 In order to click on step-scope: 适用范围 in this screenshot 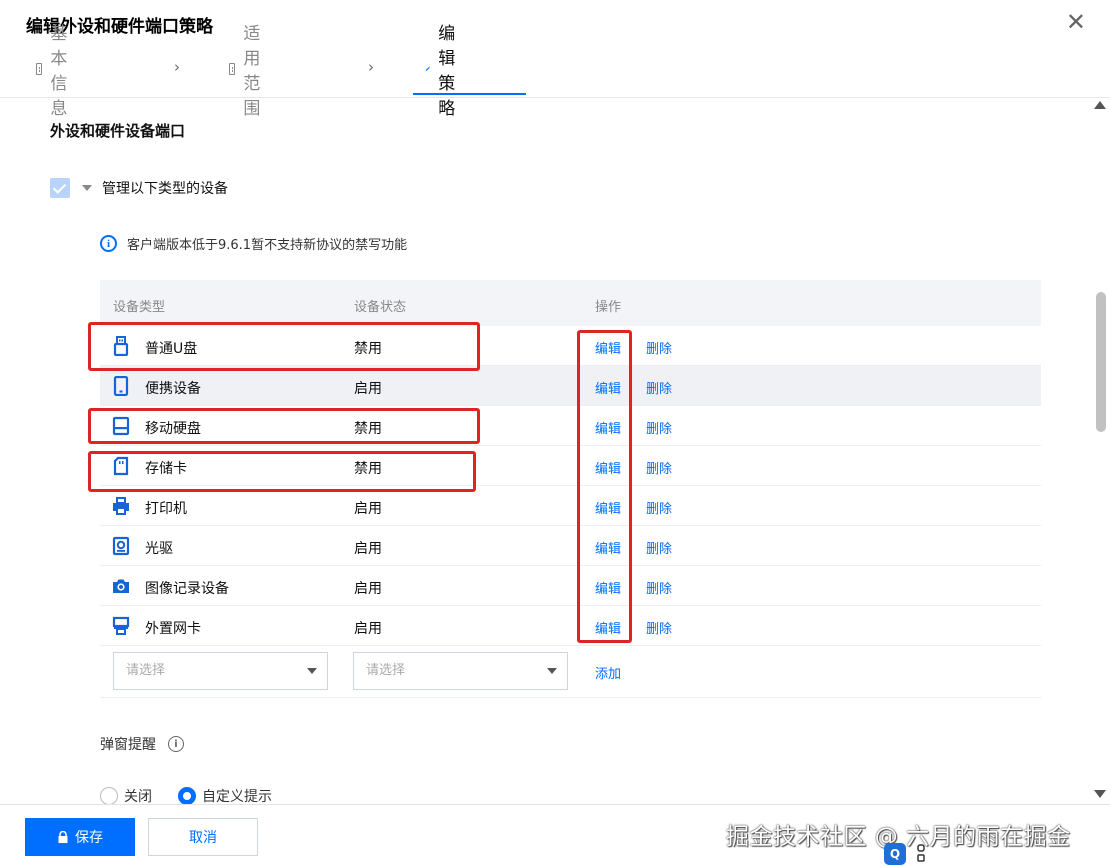, I will do `click(248, 71)`.